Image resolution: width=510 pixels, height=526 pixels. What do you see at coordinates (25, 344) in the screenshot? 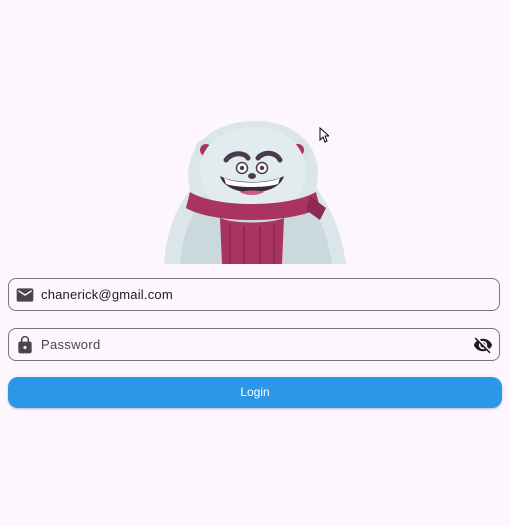
I see `lock-icon` at bounding box center [25, 344].